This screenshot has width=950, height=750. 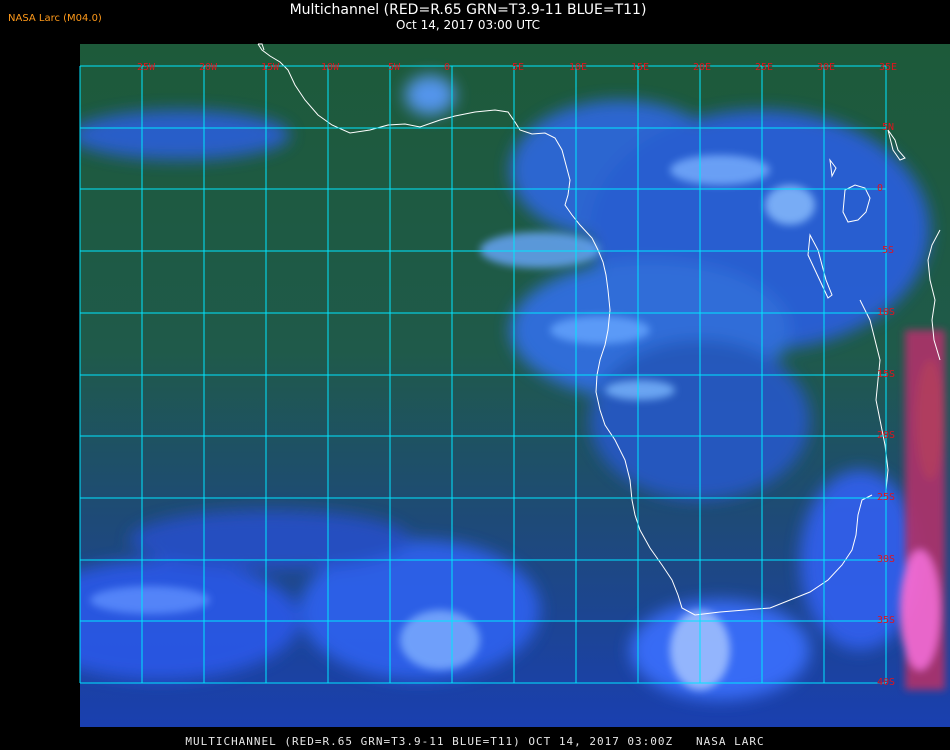 What do you see at coordinates (578, 67) in the screenshot?
I see `lon-label: 10E` at bounding box center [578, 67].